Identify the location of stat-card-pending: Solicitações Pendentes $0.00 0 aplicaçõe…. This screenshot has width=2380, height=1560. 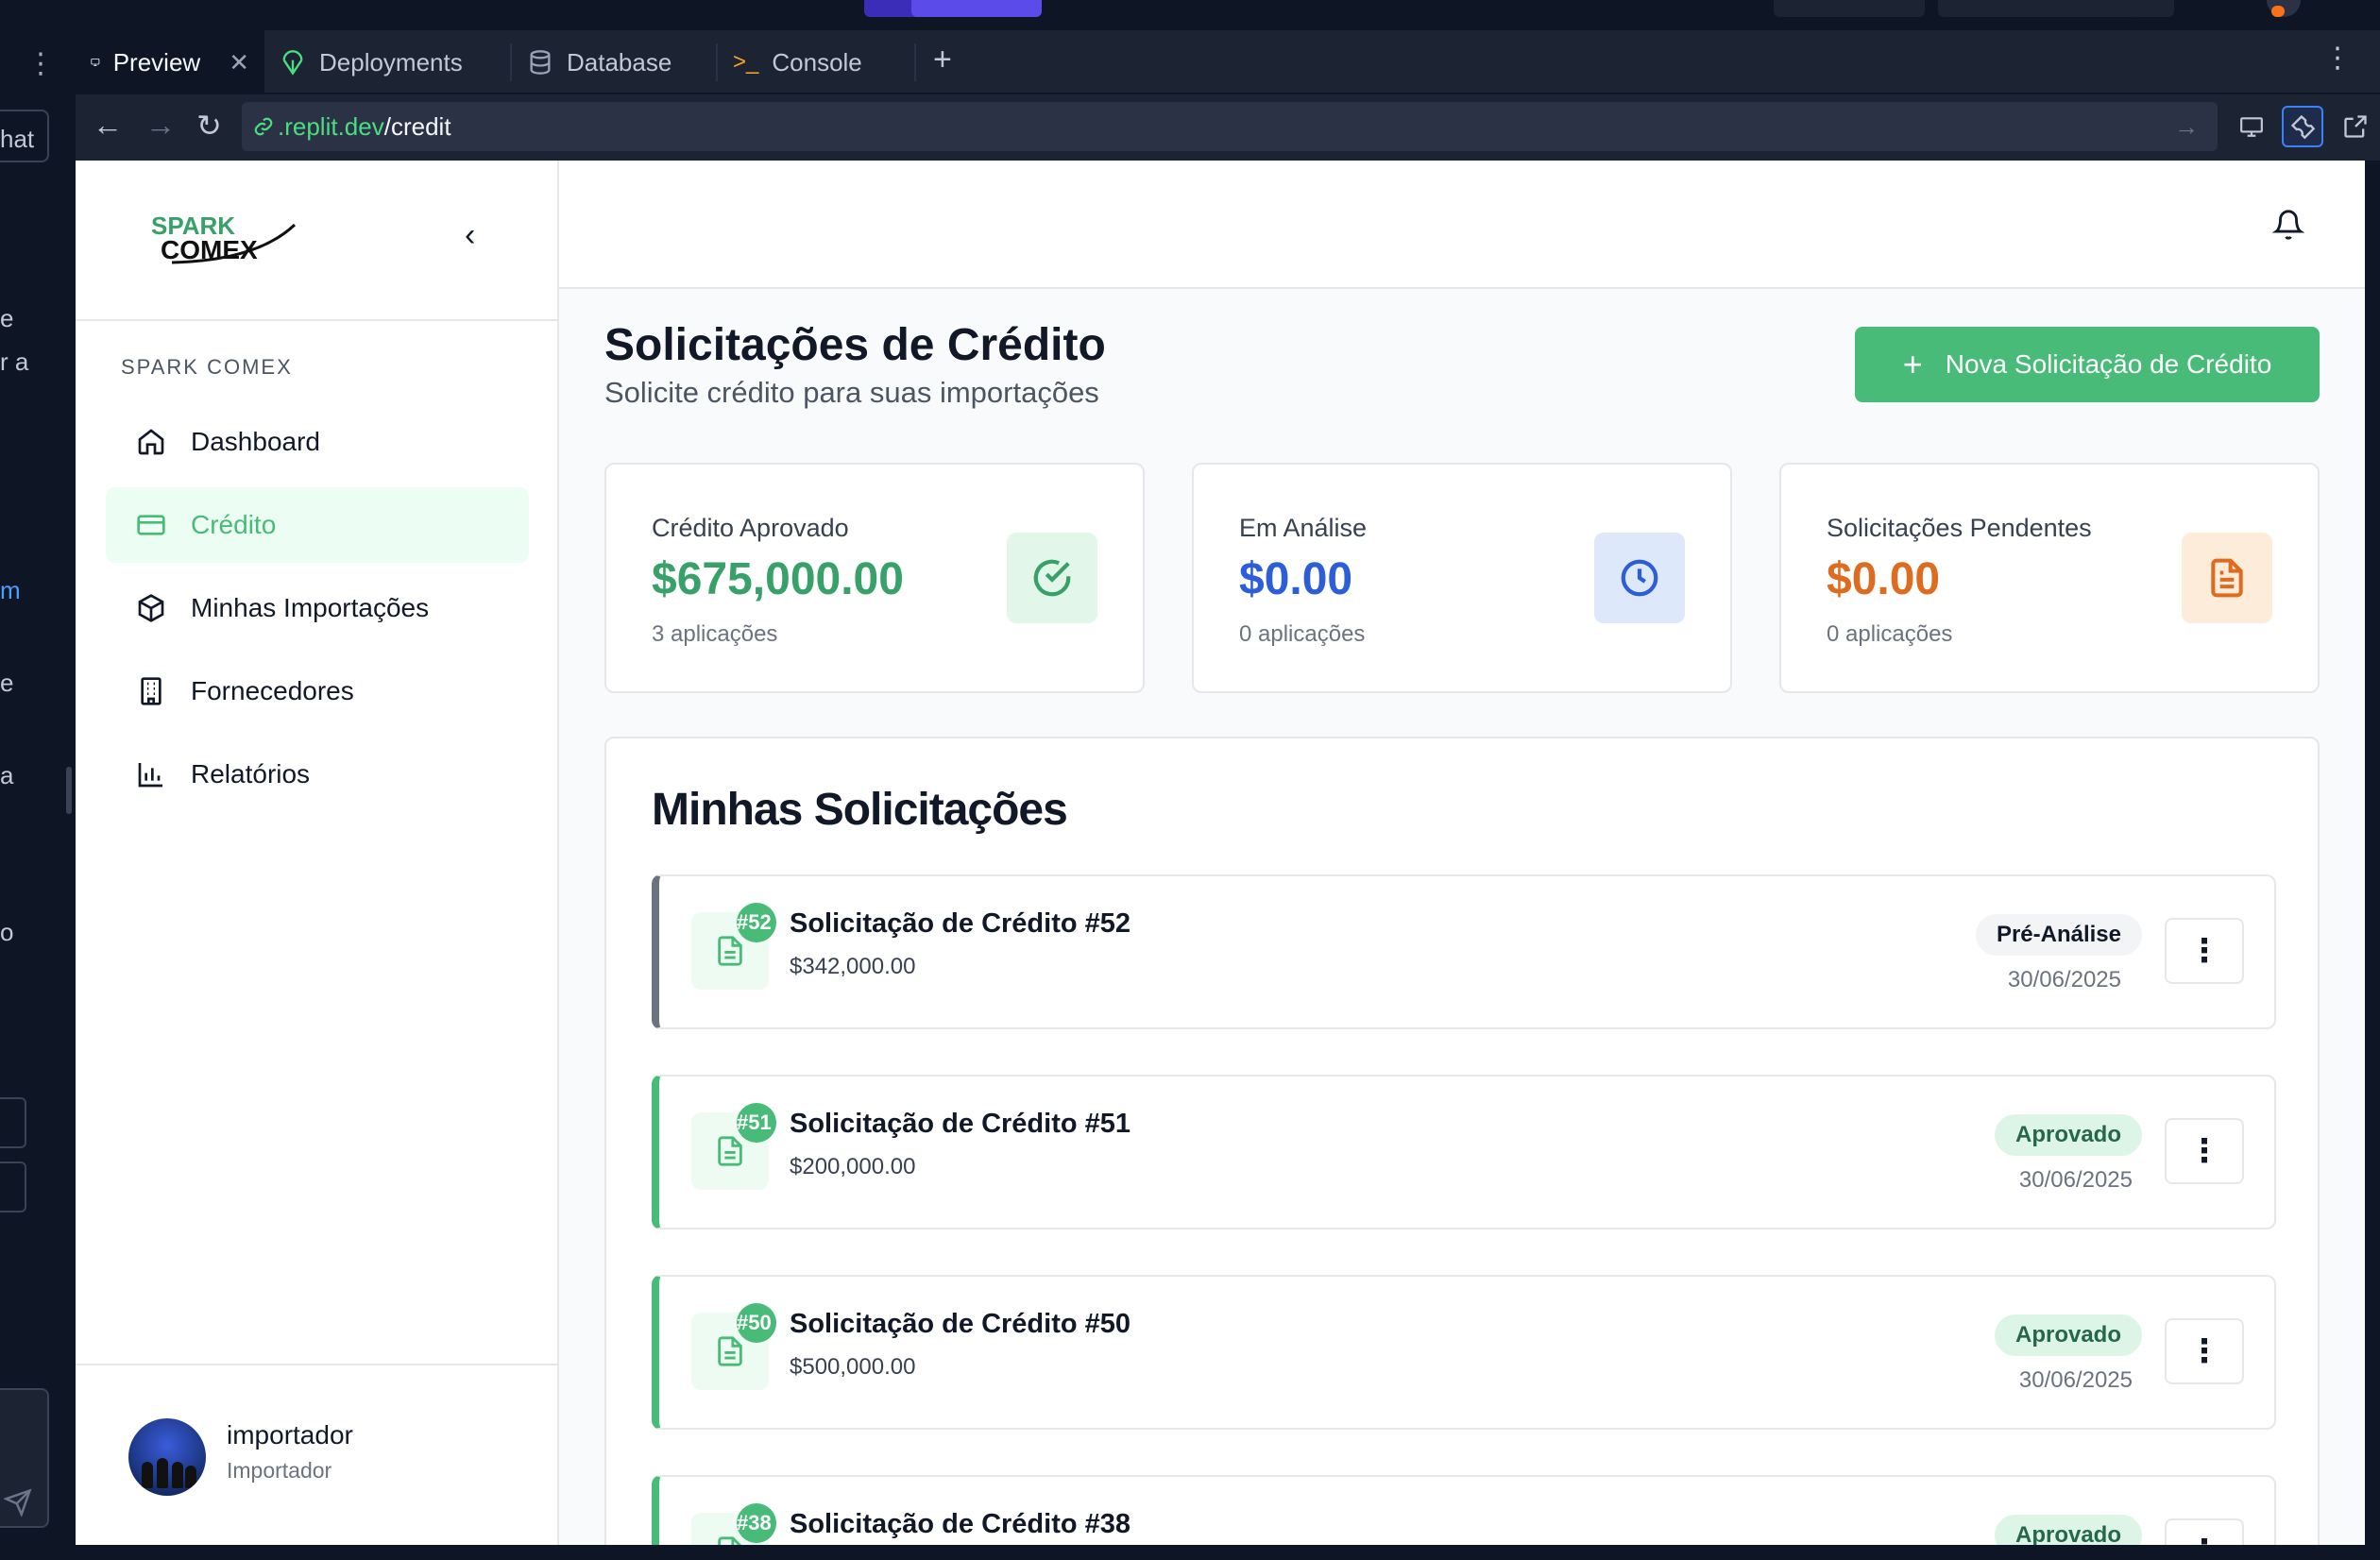
(2049, 578).